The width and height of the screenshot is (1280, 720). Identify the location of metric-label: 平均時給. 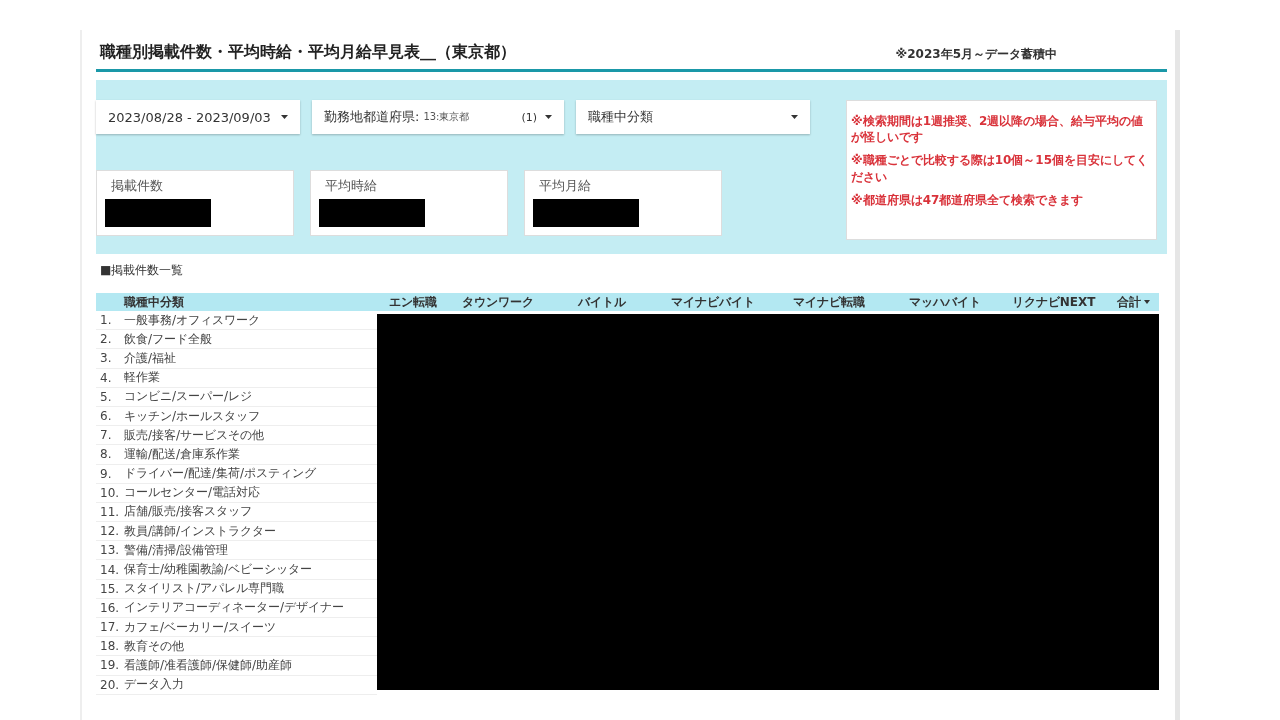
(351, 186).